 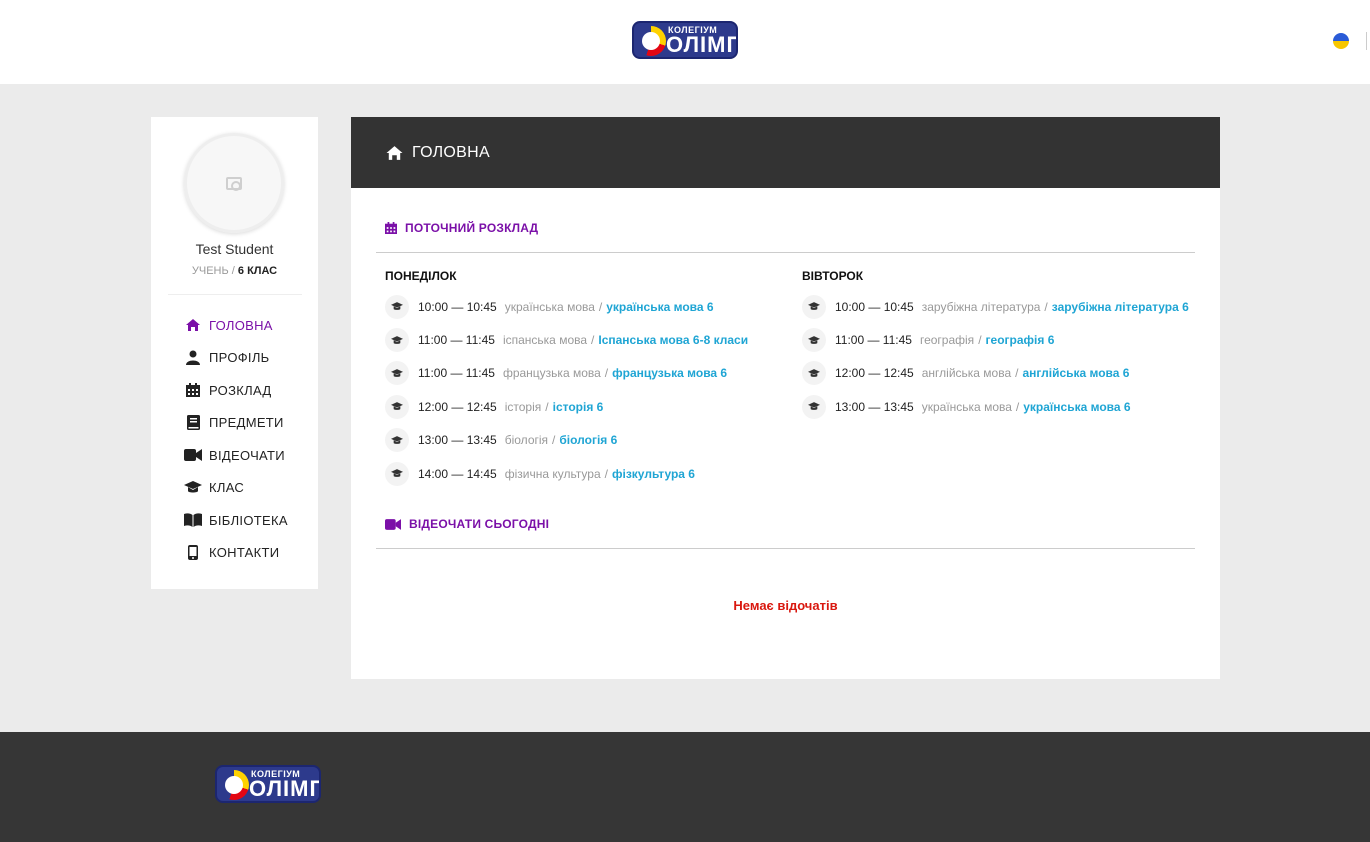 I want to click on footer, so click(x=685, y=787).